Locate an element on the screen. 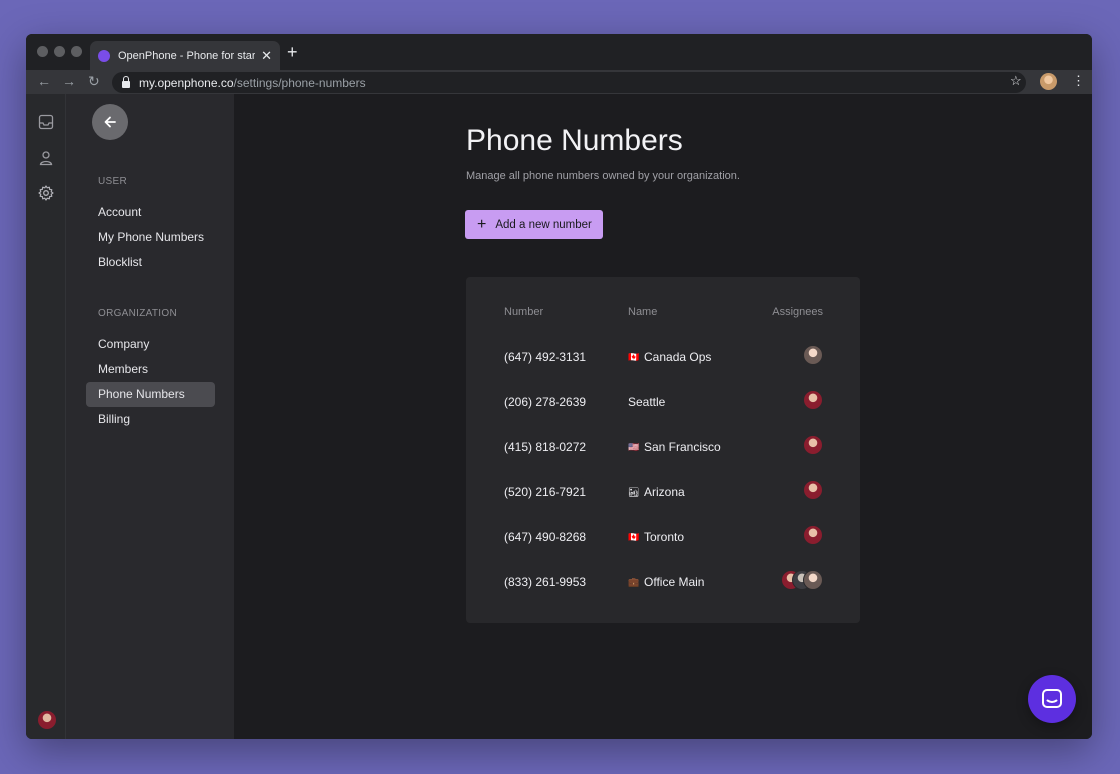 The width and height of the screenshot is (1120, 774). add-number-button-label: Add a new number is located at coordinates (543, 224).